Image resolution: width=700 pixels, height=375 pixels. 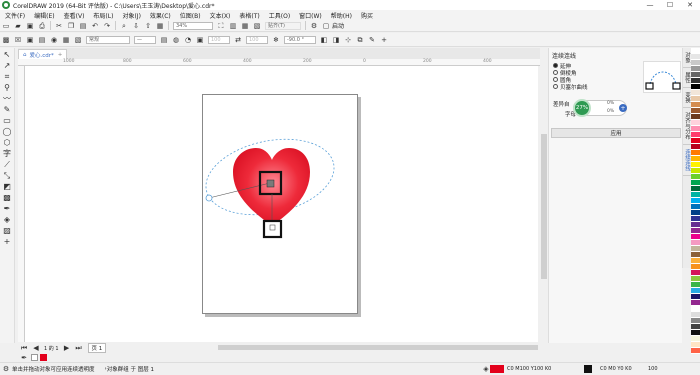 I want to click on status-hint: 单击并拖动对象可应用连续透明度, so click(x=53, y=370).